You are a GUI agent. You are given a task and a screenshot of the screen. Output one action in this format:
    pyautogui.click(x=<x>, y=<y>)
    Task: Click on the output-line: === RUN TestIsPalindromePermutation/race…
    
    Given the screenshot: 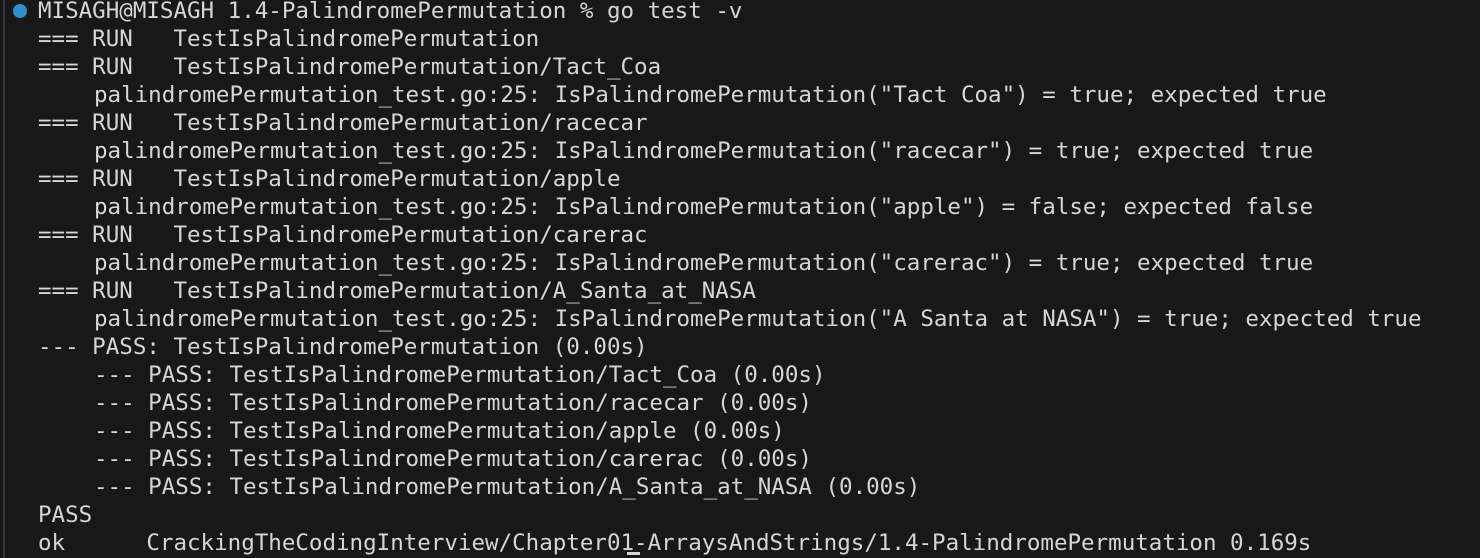 What is the action you would take?
    pyautogui.click(x=343, y=123)
    